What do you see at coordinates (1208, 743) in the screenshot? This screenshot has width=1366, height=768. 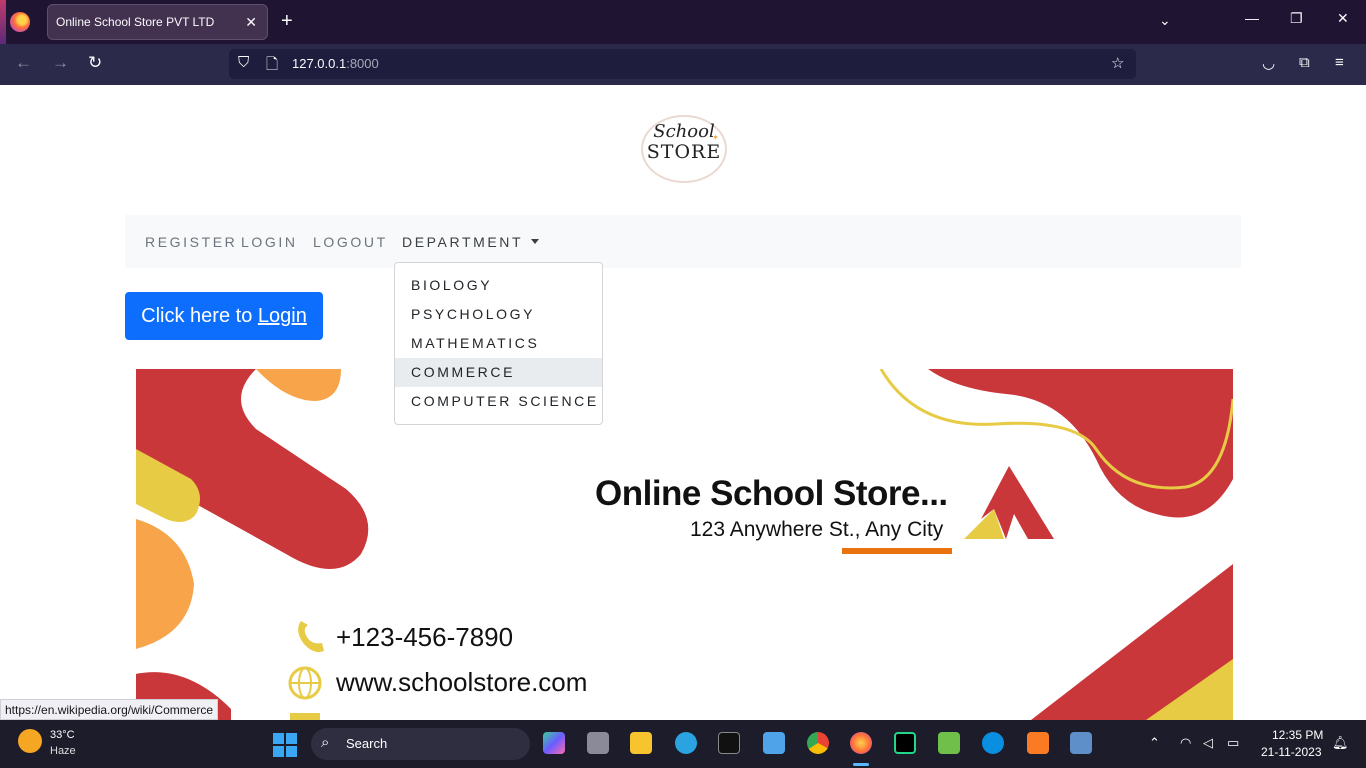 I see `volume-icon: ◁` at bounding box center [1208, 743].